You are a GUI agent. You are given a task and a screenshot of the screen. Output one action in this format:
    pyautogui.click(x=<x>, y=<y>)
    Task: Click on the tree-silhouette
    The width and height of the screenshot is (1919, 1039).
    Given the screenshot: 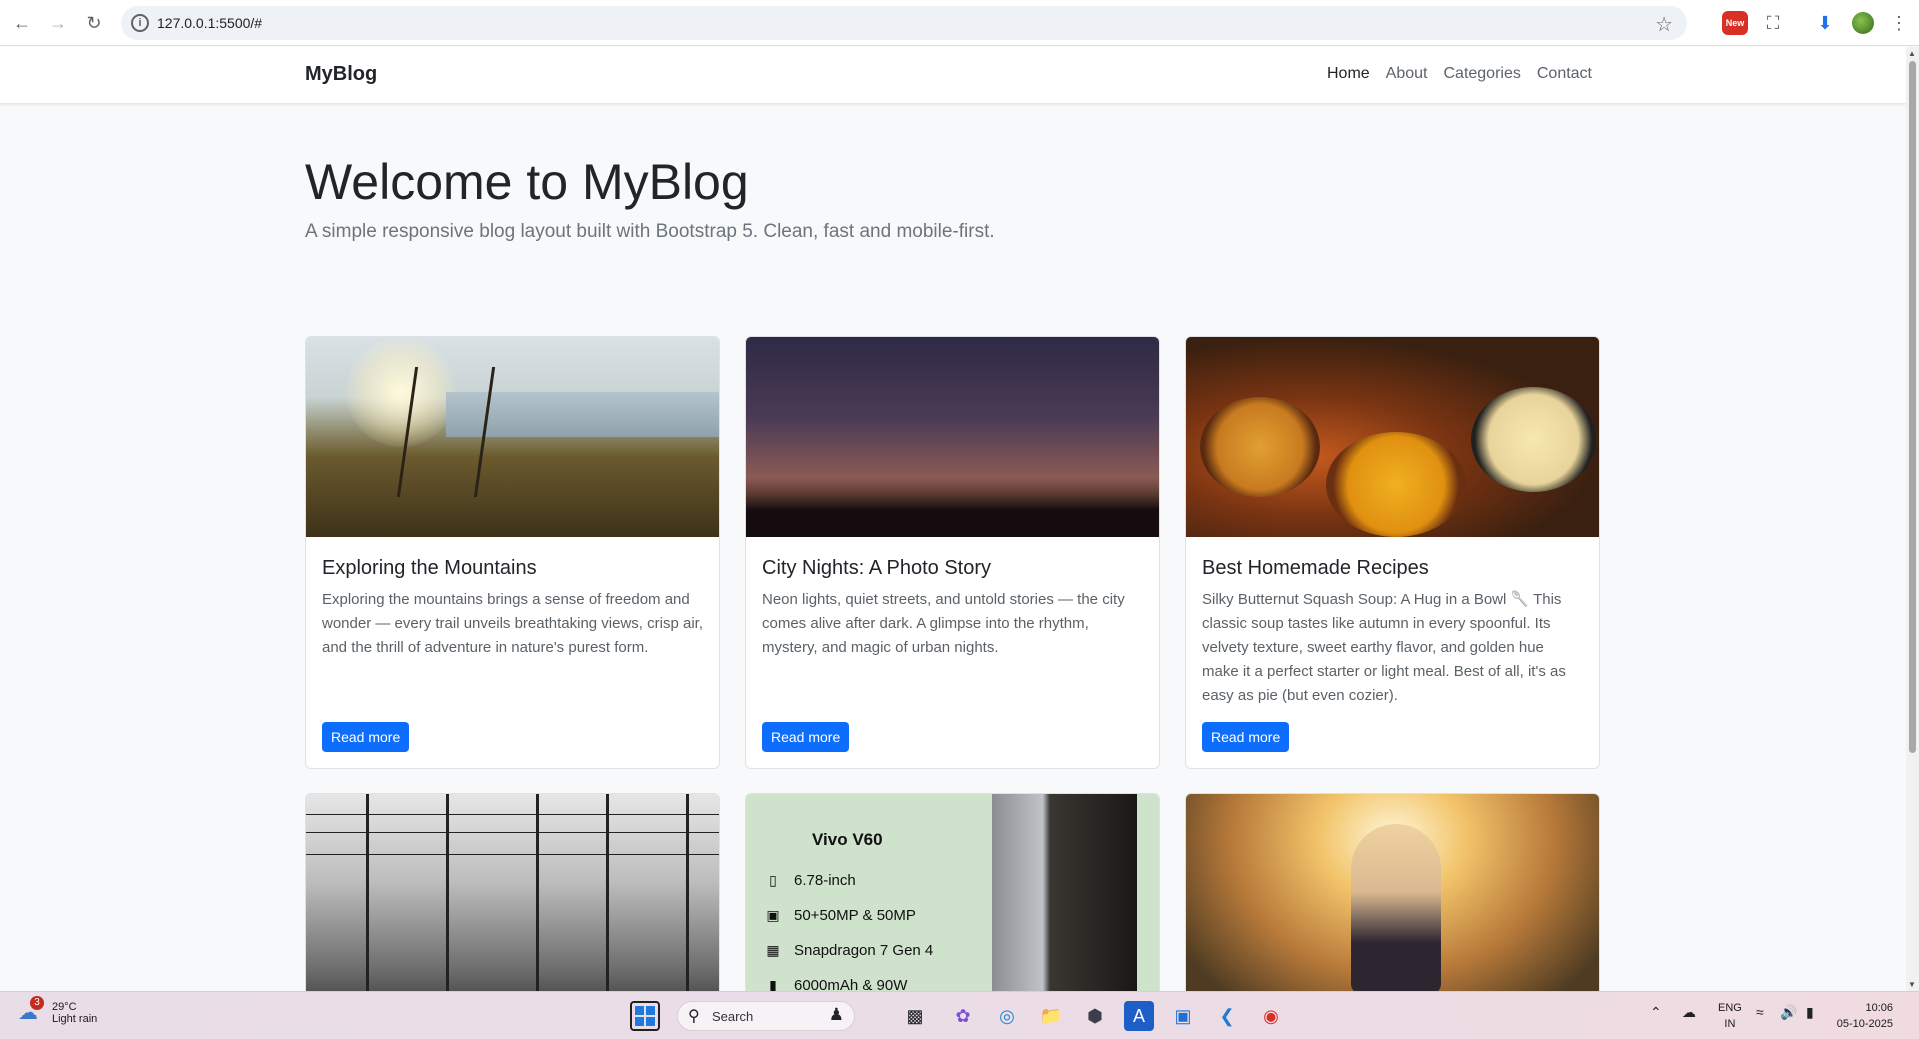 What is the action you would take?
    pyautogui.click(x=952, y=507)
    